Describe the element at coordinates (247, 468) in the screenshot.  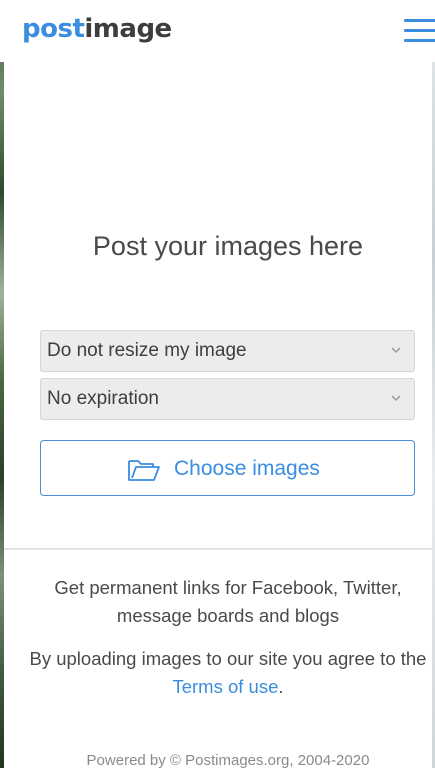
I see `choose-images-label: Choose images` at that location.